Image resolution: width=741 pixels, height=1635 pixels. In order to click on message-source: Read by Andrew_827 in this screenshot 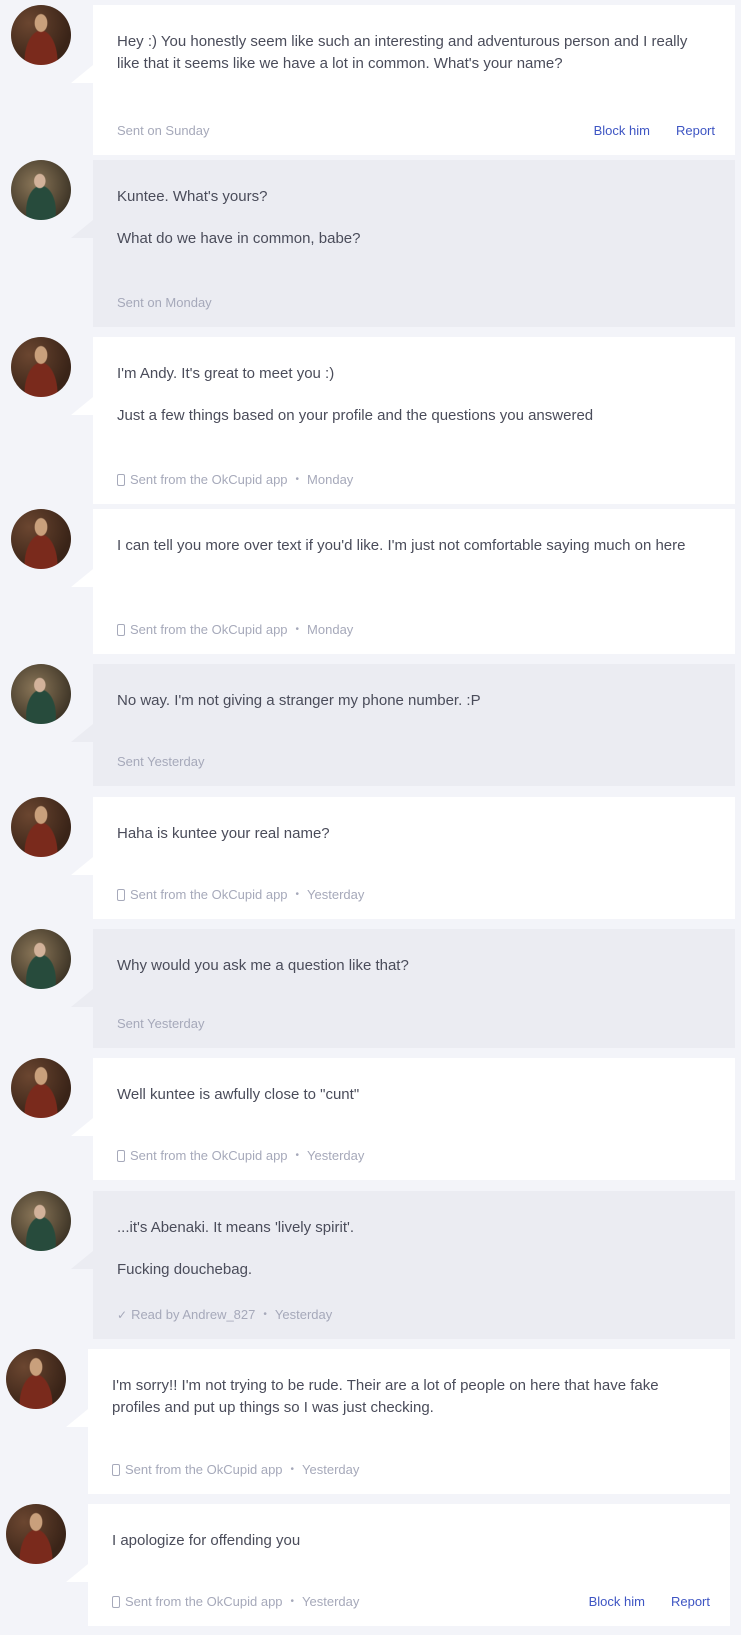, I will do `click(193, 1314)`.